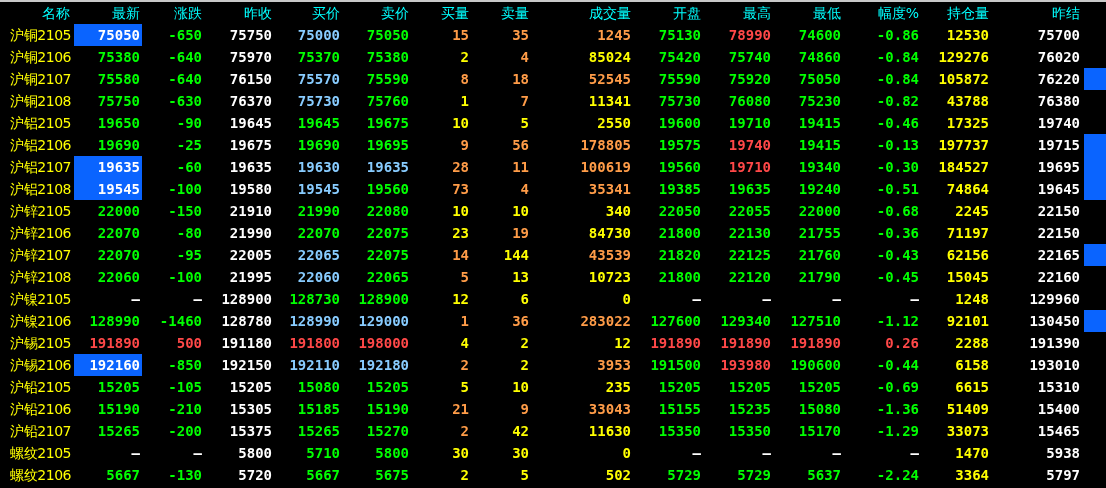 This screenshot has height=488, width=1106. I want to click on column-header: 买量, so click(441, 13).